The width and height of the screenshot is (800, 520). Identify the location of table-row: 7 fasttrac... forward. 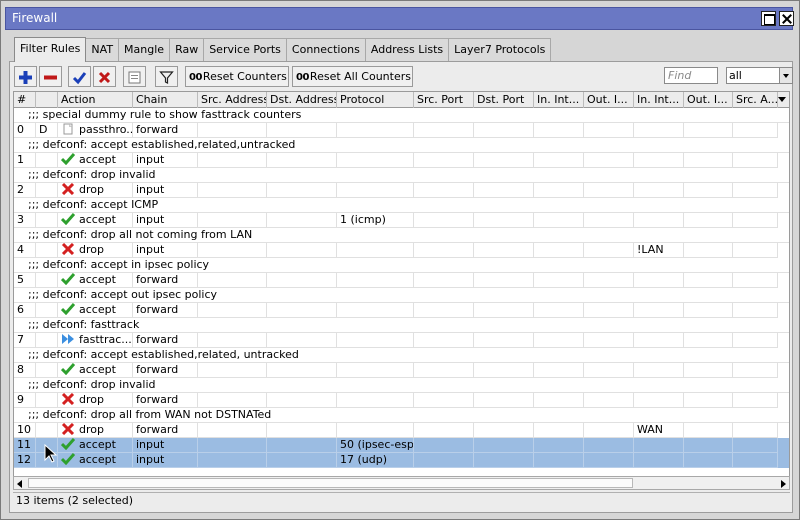
(401, 340).